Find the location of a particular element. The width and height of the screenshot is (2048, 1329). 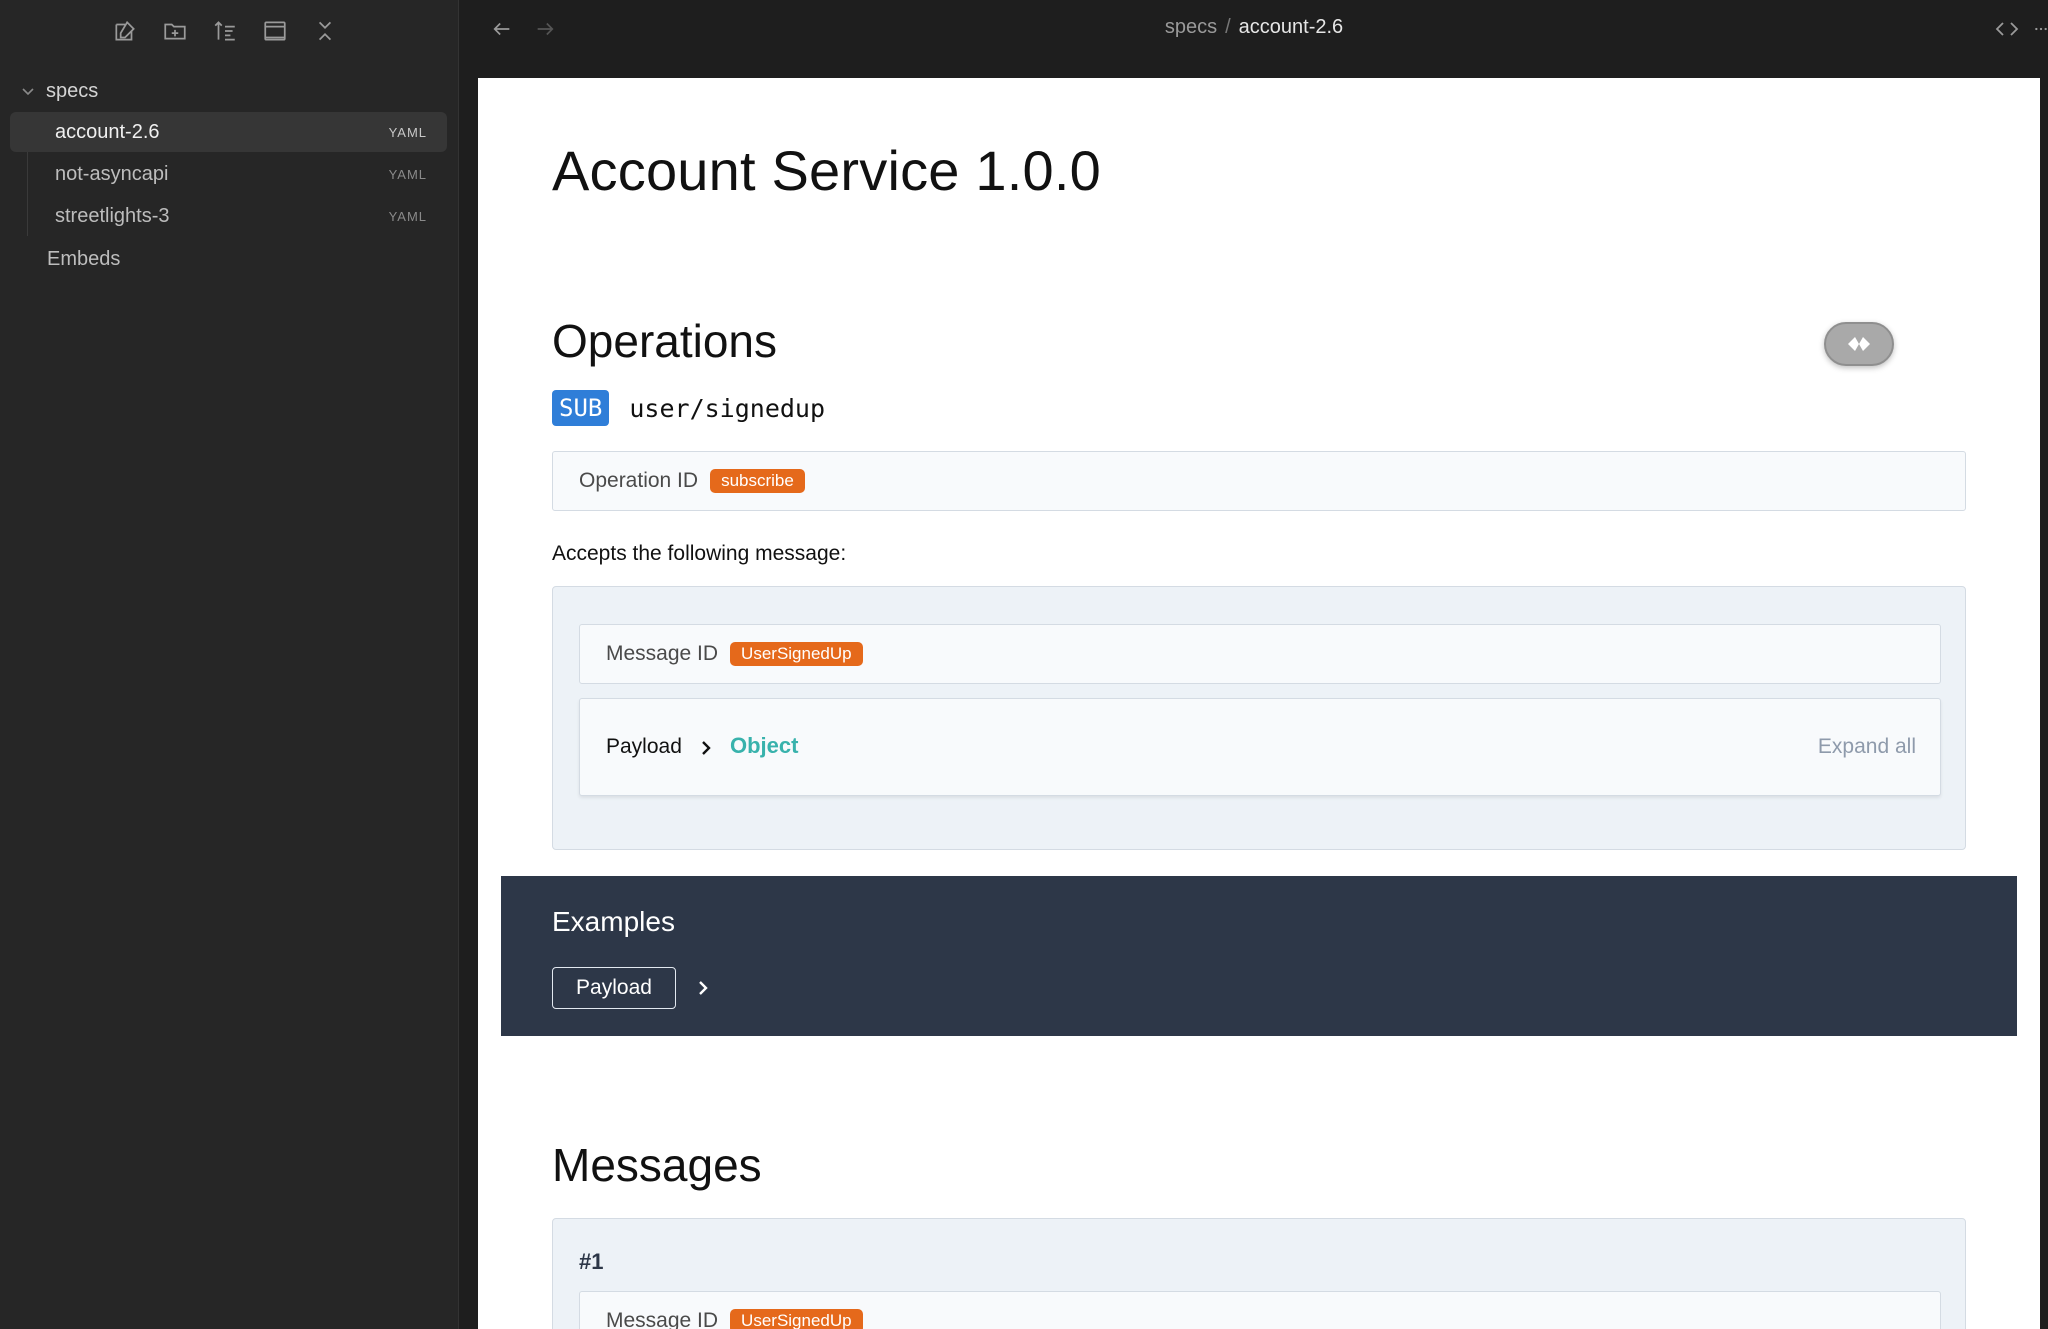

file-item-account: account-2.6 YAML is located at coordinates (228, 132).